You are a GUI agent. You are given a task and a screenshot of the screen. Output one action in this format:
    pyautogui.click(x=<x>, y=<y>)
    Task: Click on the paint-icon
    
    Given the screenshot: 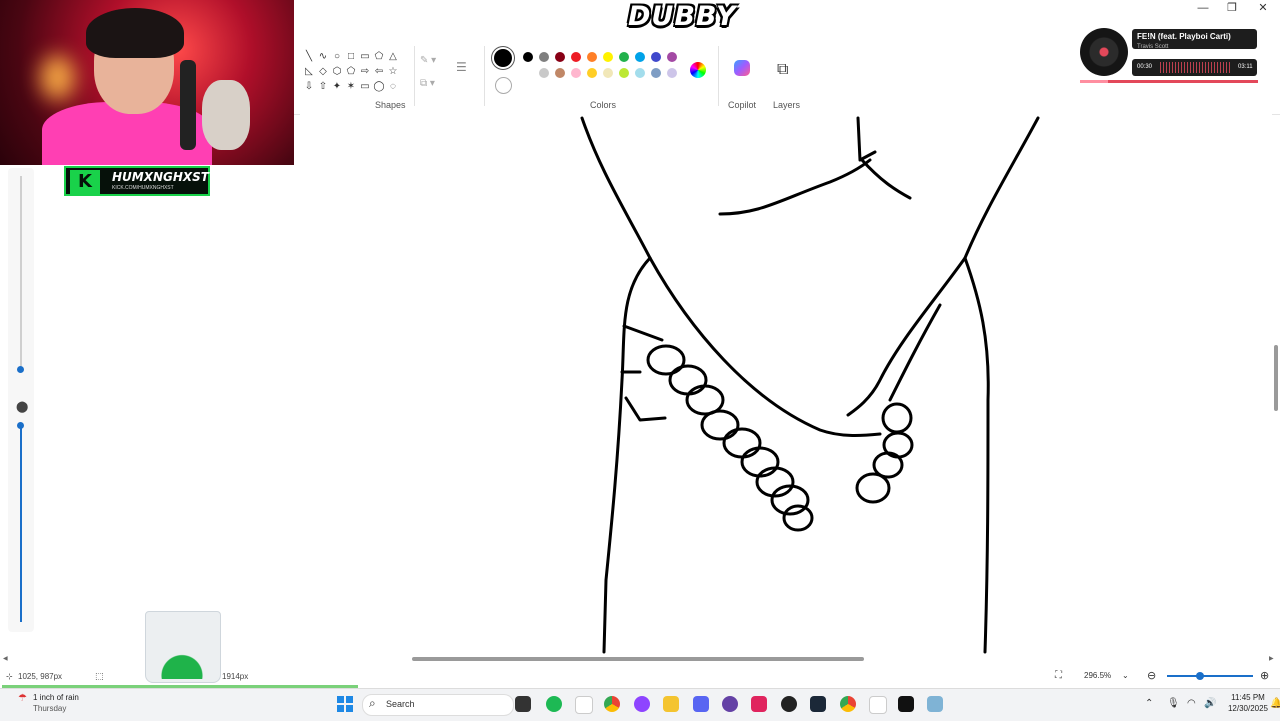 What is the action you would take?
    pyautogui.click(x=878, y=705)
    